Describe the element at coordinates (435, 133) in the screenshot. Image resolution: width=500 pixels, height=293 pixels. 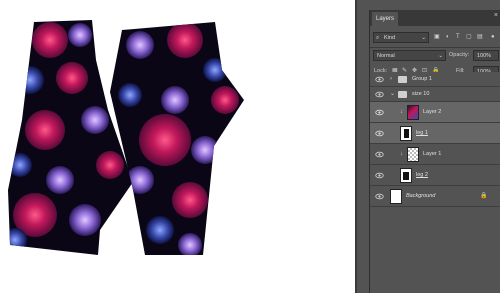
I see `layer-row-leg-1: leg 1` at that location.